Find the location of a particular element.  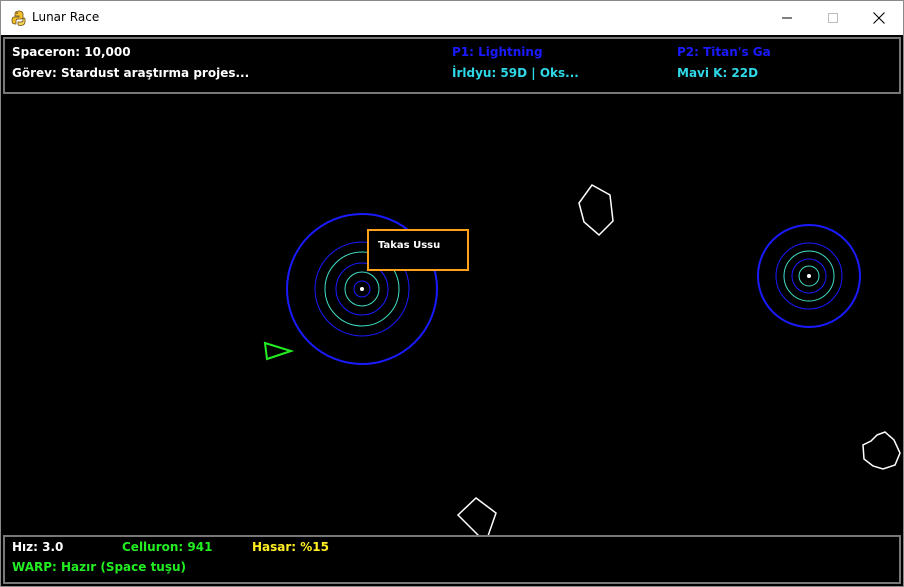

damage-readout: Hasar: %15 is located at coordinates (290, 547).